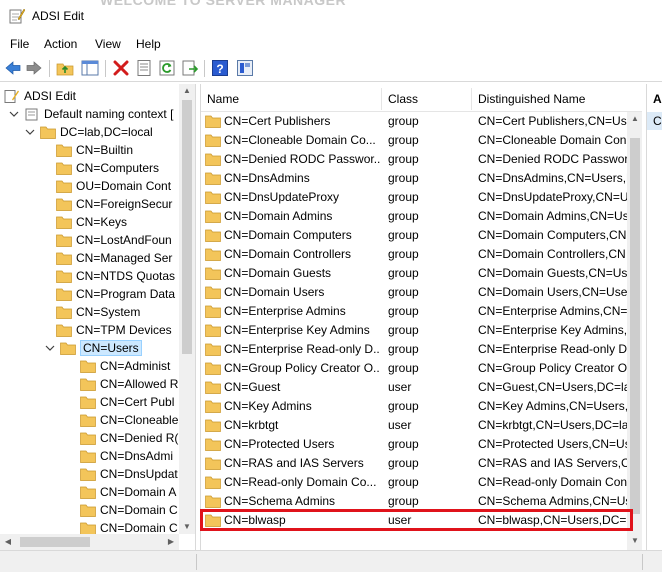 This screenshot has height=572, width=662. Describe the element at coordinates (190, 68) in the screenshot. I see `export-list-icon` at that location.